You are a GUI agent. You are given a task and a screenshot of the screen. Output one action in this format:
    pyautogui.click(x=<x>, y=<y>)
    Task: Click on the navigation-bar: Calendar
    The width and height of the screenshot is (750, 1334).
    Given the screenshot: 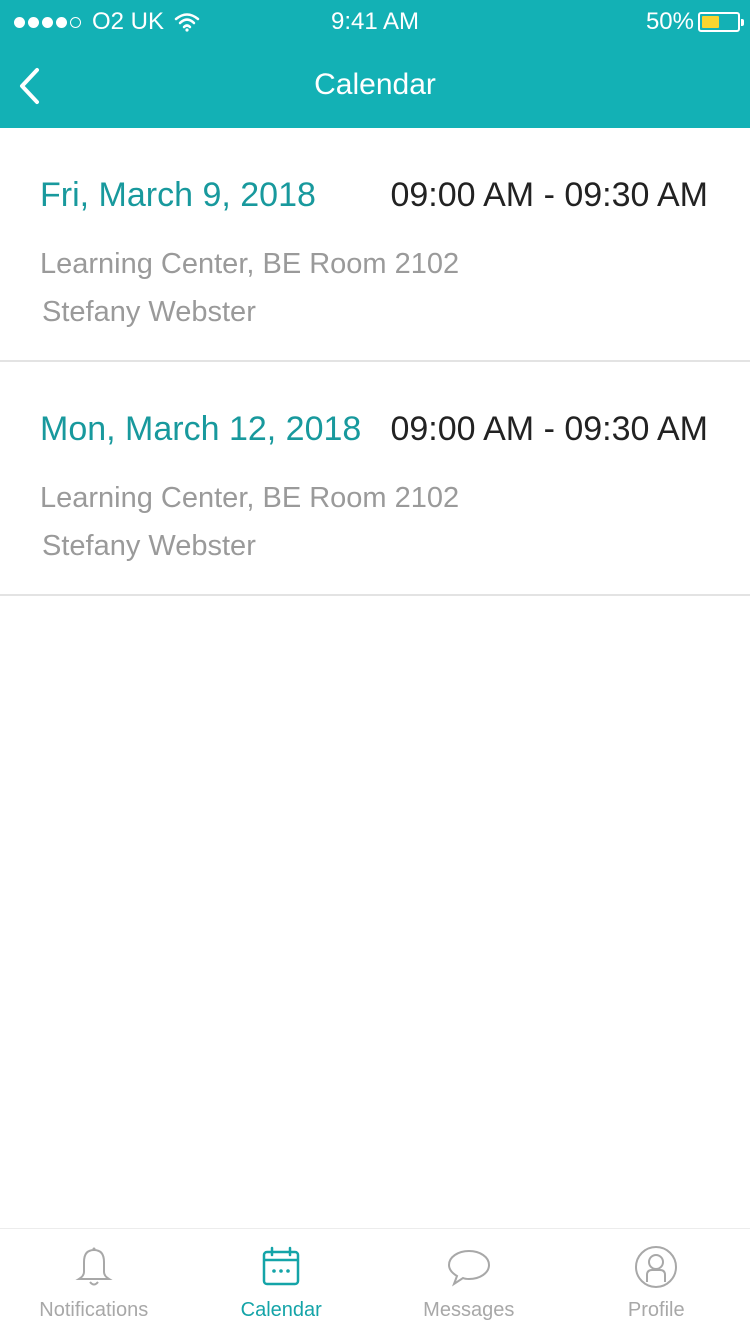 What is the action you would take?
    pyautogui.click(x=375, y=86)
    